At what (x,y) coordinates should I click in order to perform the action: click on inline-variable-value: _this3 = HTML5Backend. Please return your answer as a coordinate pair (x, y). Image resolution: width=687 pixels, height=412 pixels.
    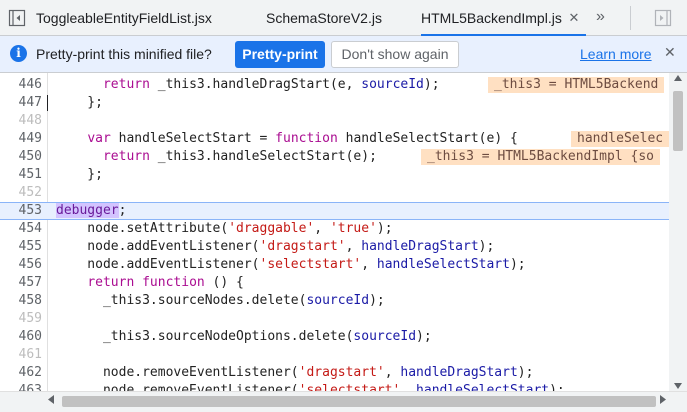
    Looking at the image, I should click on (576, 85).